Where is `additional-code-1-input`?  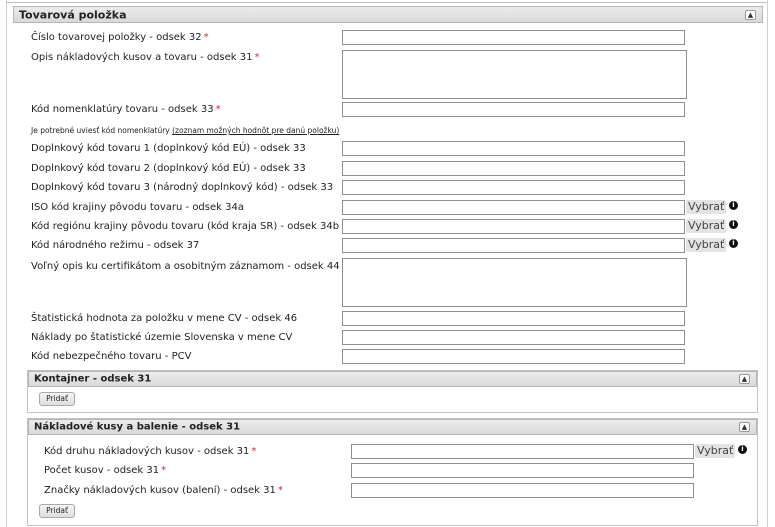 additional-code-1-input is located at coordinates (513, 148).